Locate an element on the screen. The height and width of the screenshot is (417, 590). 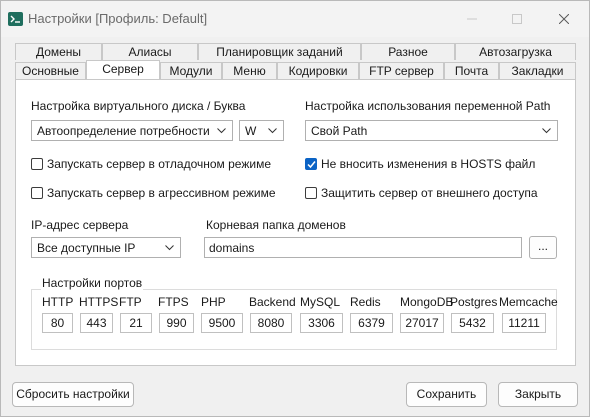
port-label-memcache: Memcache is located at coordinates (528, 302).